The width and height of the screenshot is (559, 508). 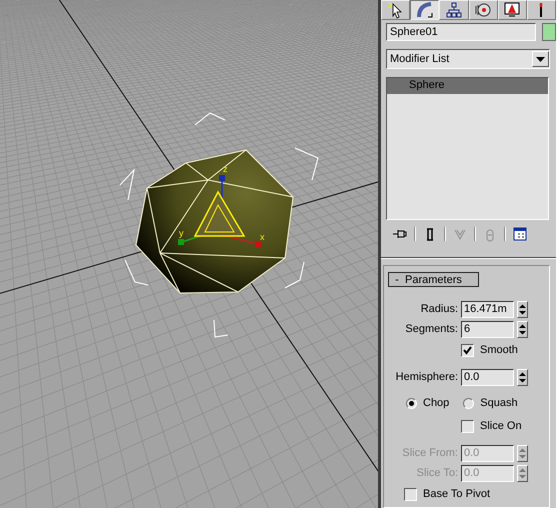 I want to click on dropdown-arrow-icon, so click(x=540, y=59).